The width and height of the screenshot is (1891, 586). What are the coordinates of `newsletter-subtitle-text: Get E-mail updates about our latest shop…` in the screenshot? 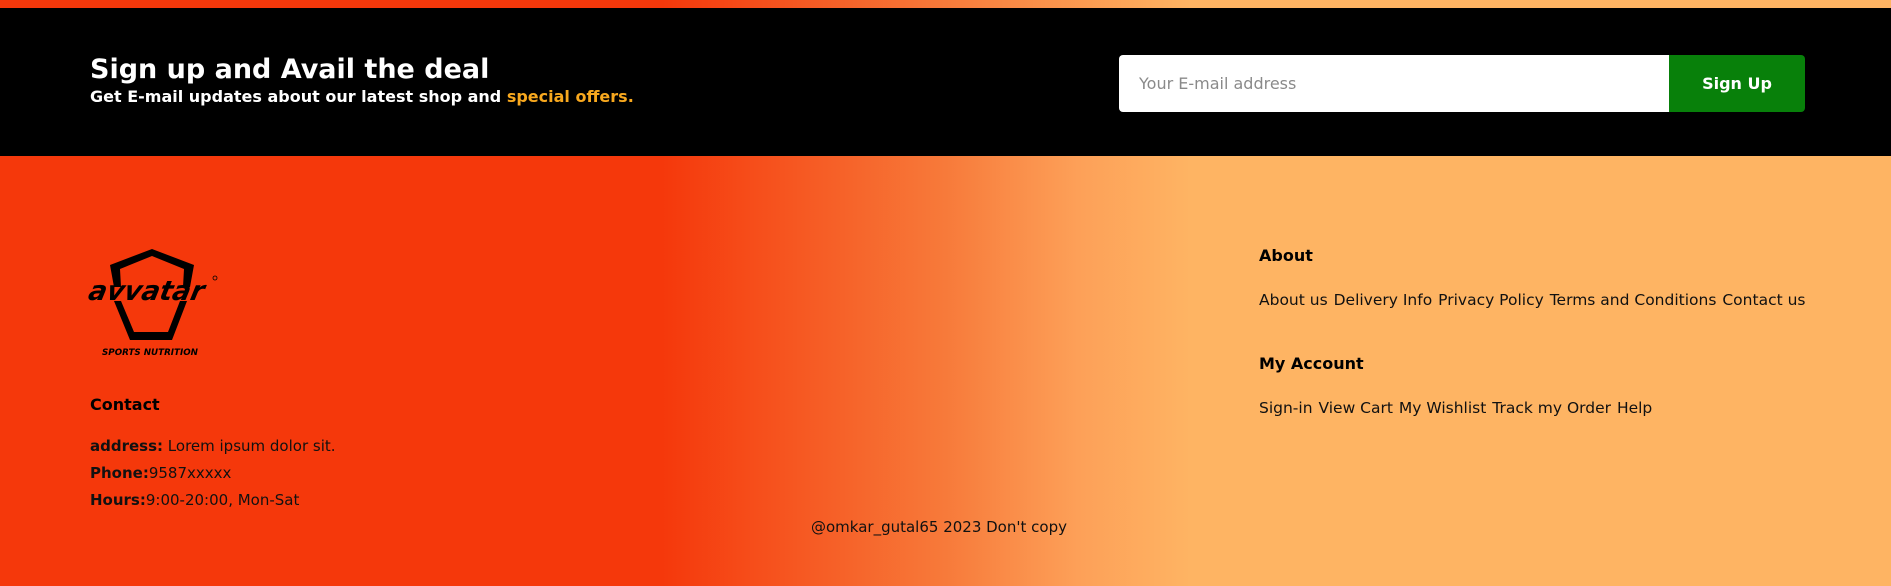 It's located at (298, 96).